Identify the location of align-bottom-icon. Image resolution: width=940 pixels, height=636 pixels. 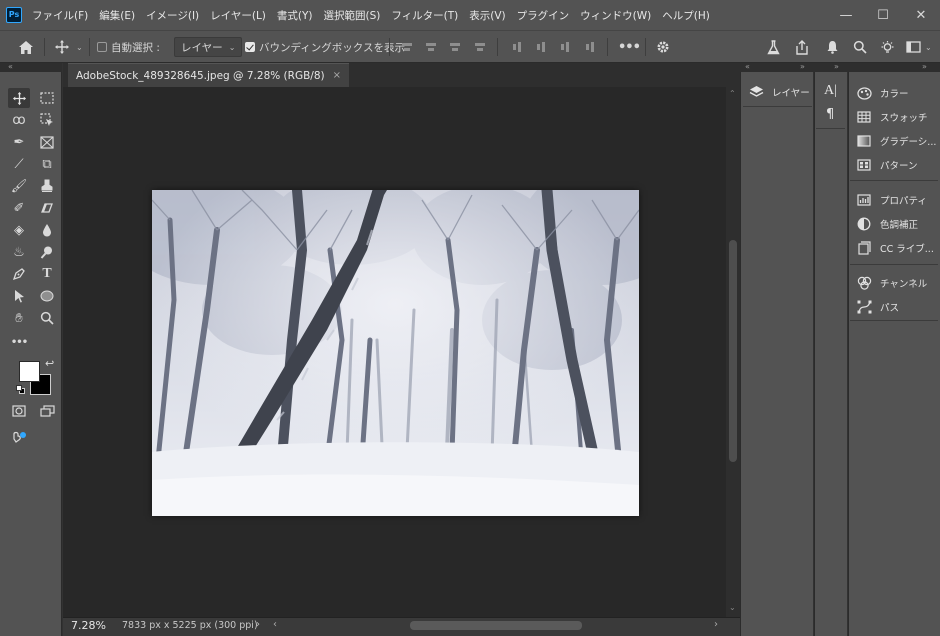
(565, 47).